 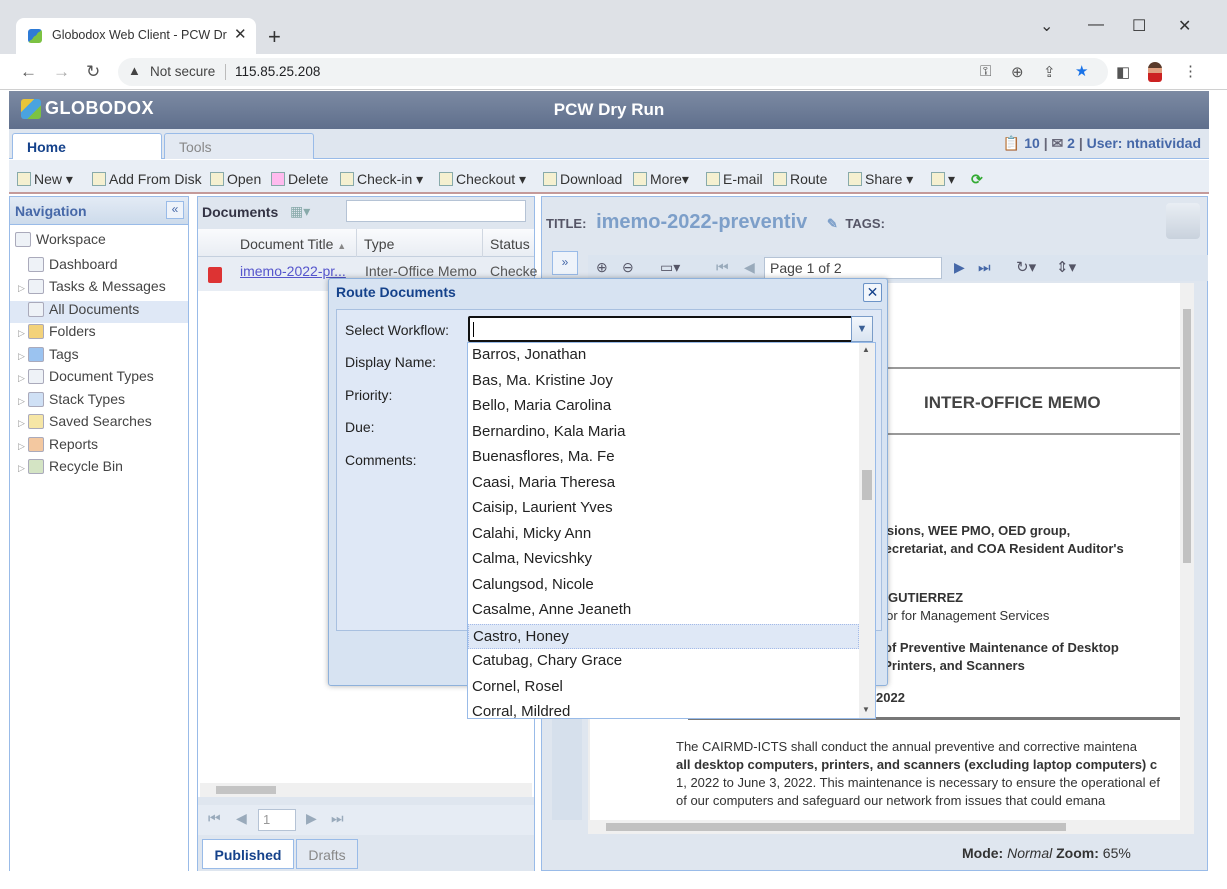 What do you see at coordinates (866, 709) in the screenshot?
I see `scroll-down-icon: ▼` at bounding box center [866, 709].